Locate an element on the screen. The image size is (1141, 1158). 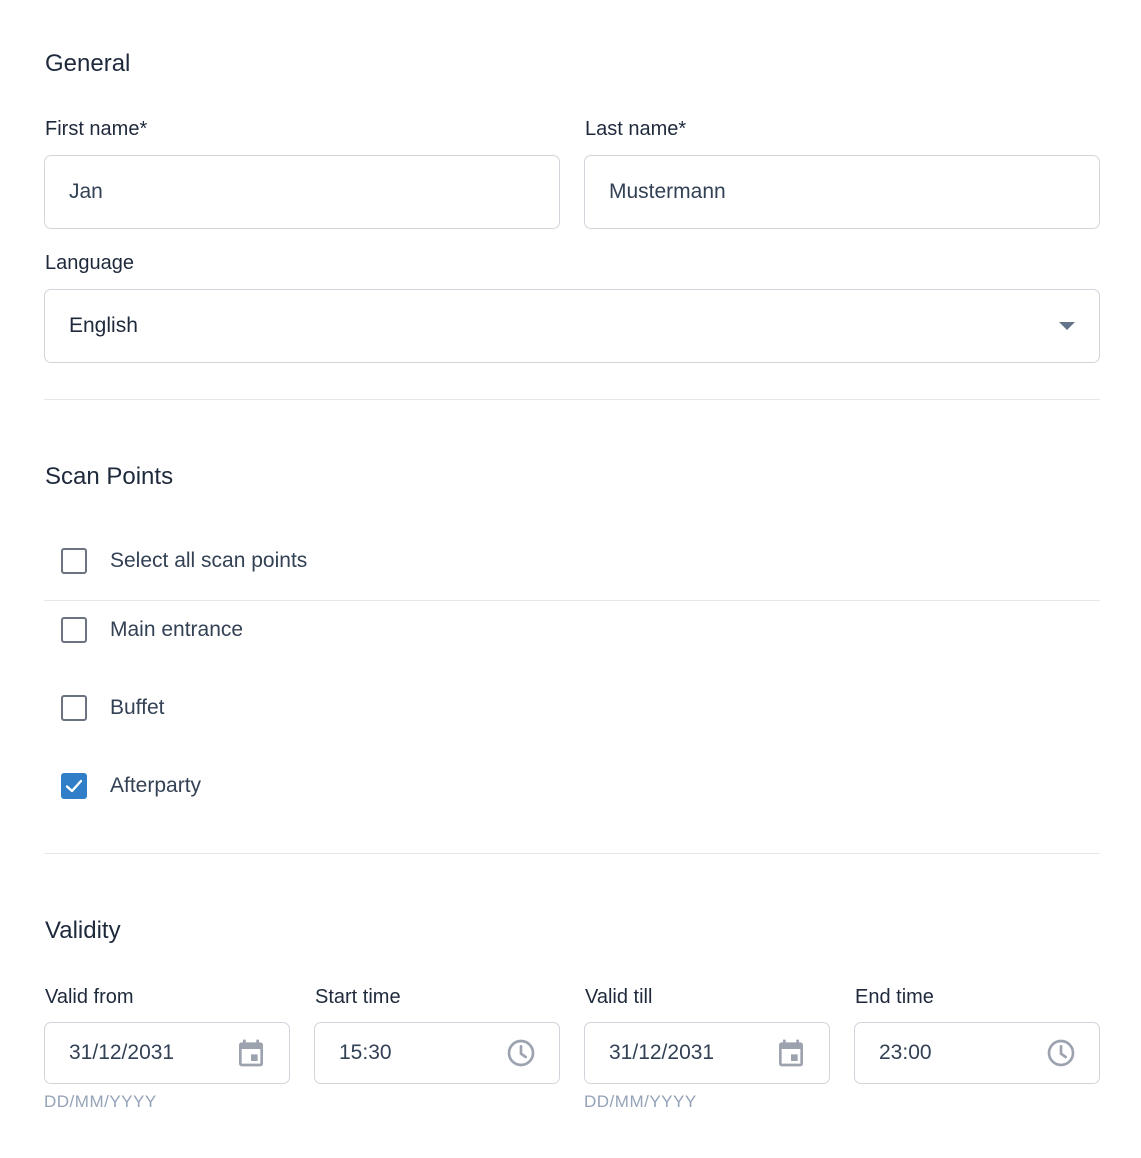
select-all-label: Select all scan points is located at coordinates (209, 560).